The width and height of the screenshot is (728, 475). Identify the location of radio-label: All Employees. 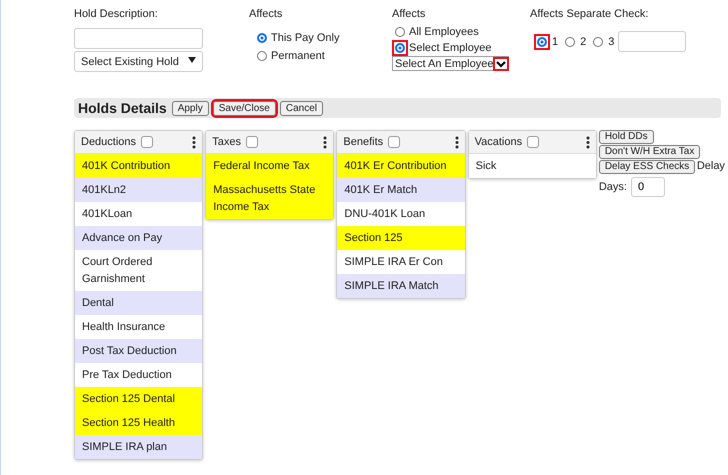
(444, 32).